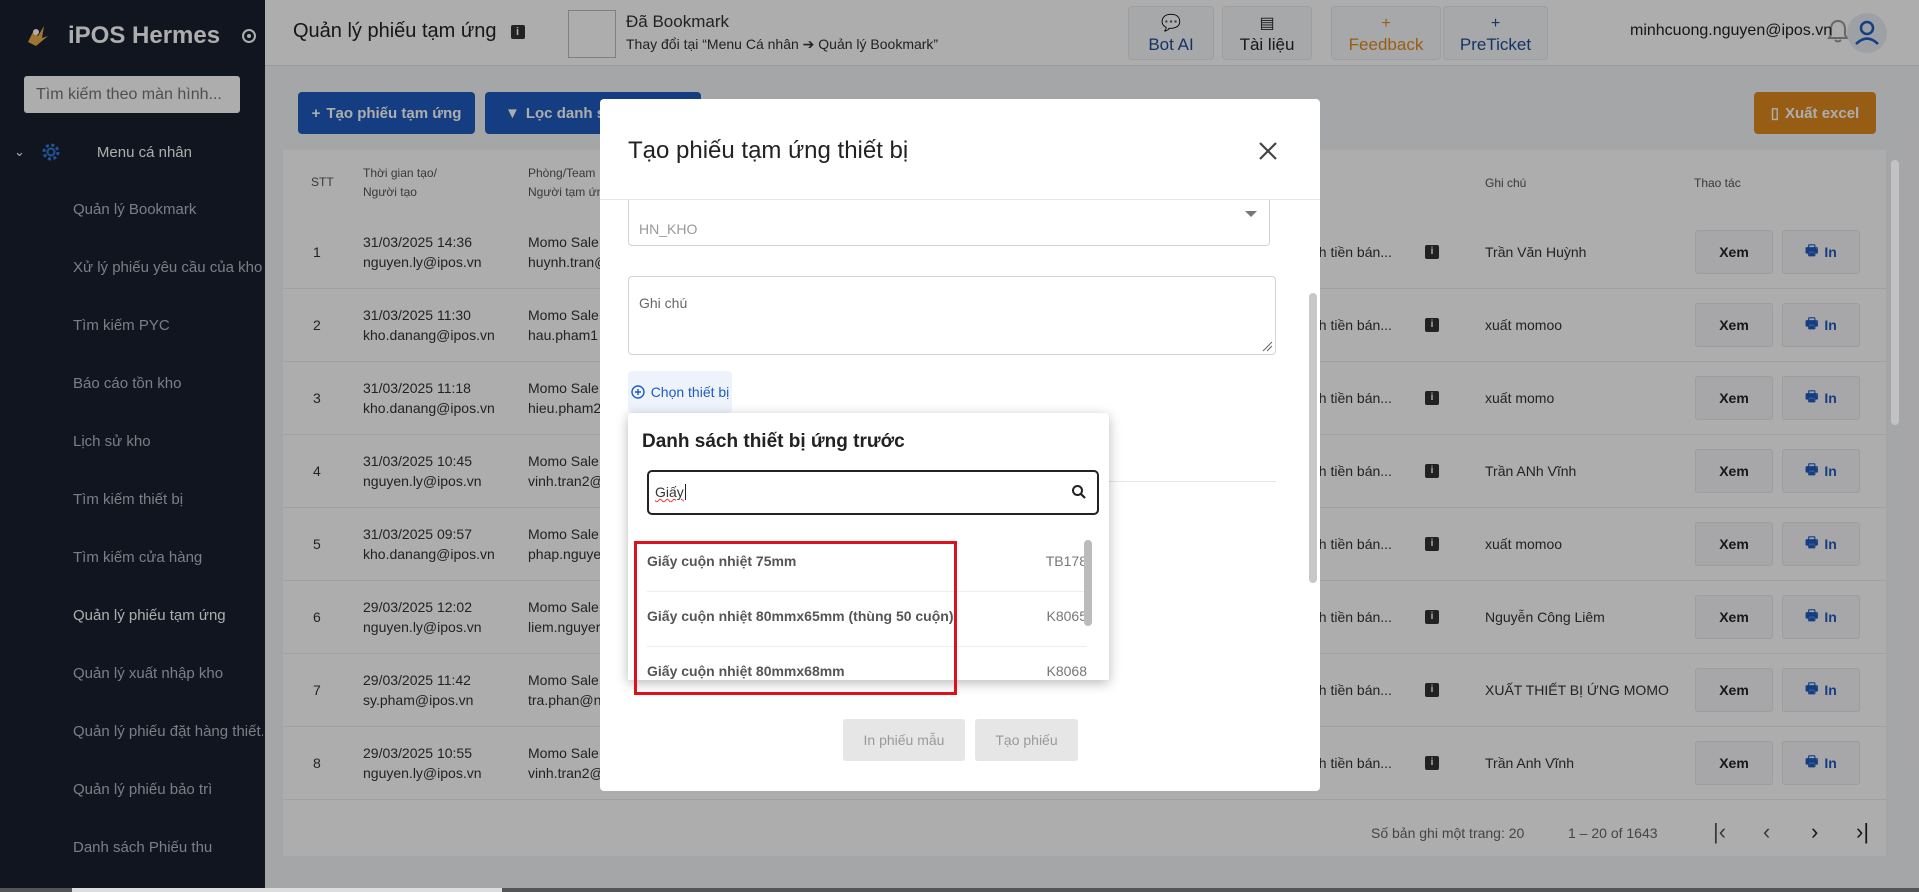  I want to click on bottom-bar-thumb, so click(287, 890).